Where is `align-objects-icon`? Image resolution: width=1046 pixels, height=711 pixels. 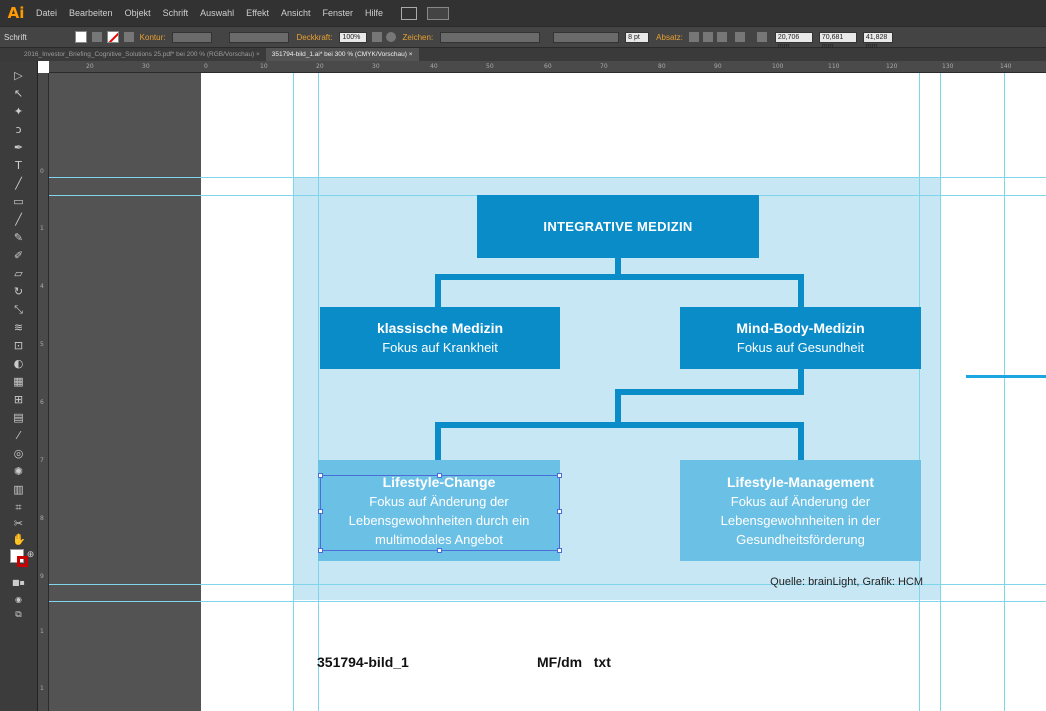 align-objects-icon is located at coordinates (761, 37).